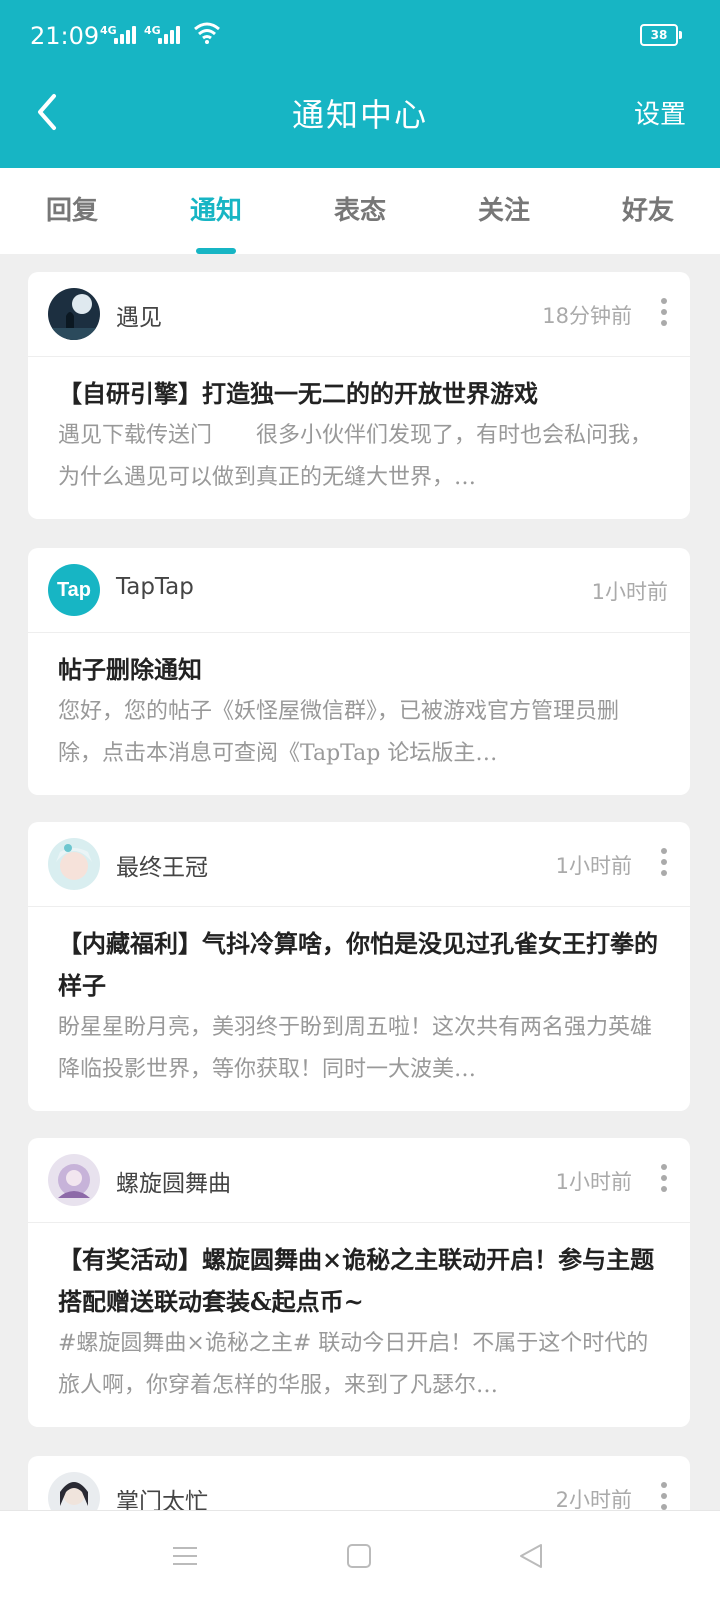 The width and height of the screenshot is (720, 1601). I want to click on post-title: 【自研引擎】打造独一无二的的开放世界游戏, so click(298, 393).